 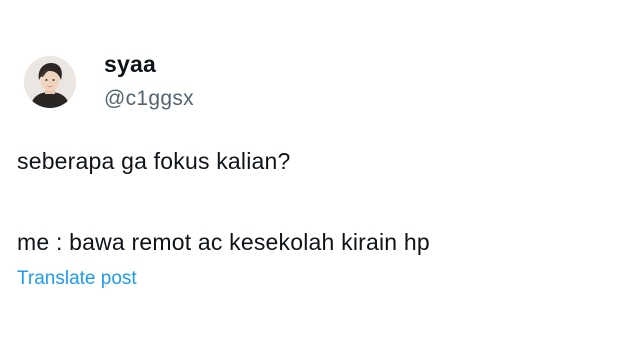 I want to click on avatar-photo-icon, so click(x=50, y=82).